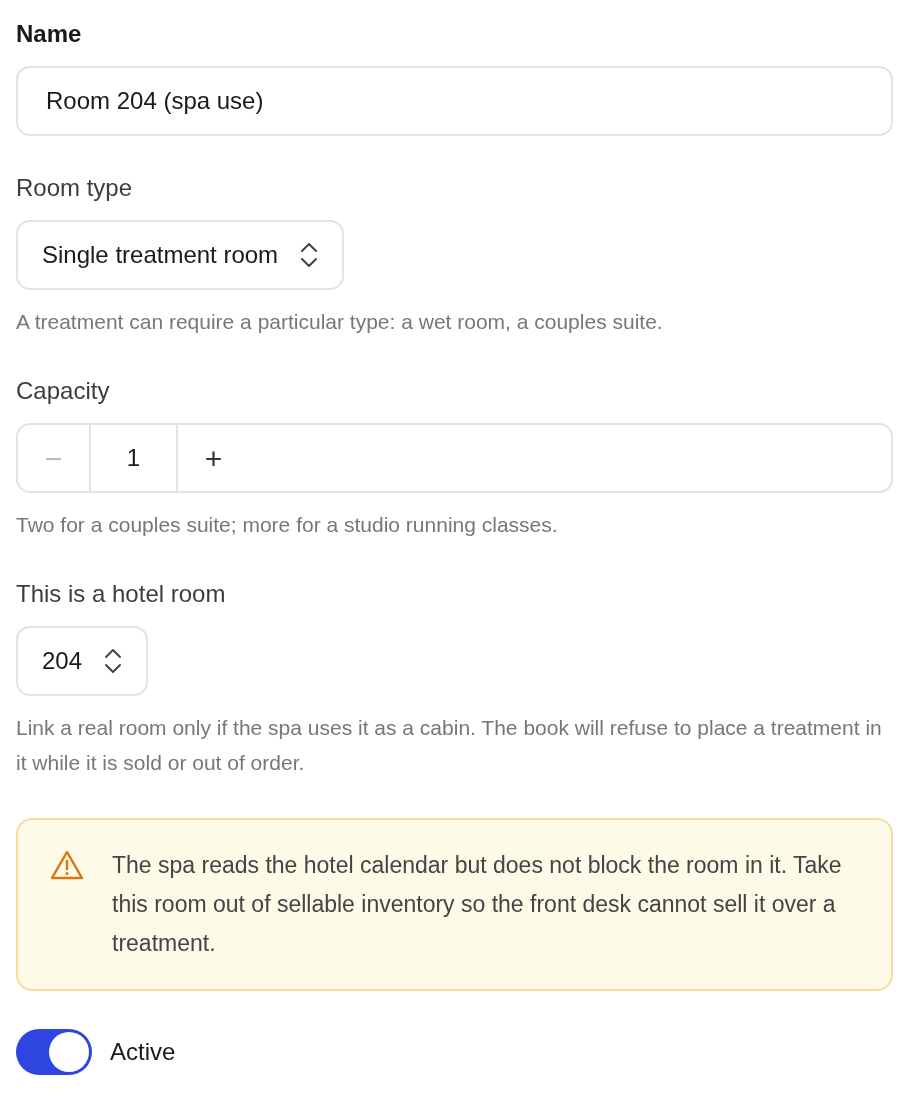 This screenshot has width=910, height=1108. Describe the element at coordinates (54, 1052) in the screenshot. I see `toggle-switch` at that location.